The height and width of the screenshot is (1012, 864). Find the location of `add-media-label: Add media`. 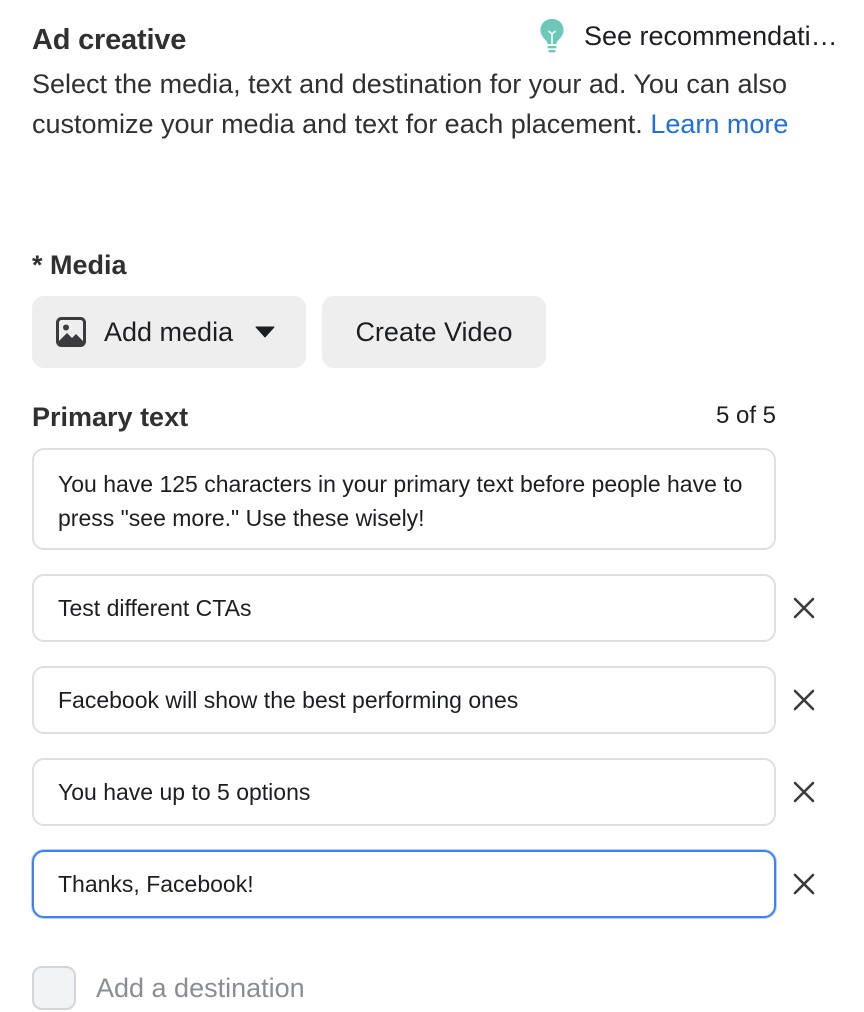

add-media-label: Add media is located at coordinates (169, 331).